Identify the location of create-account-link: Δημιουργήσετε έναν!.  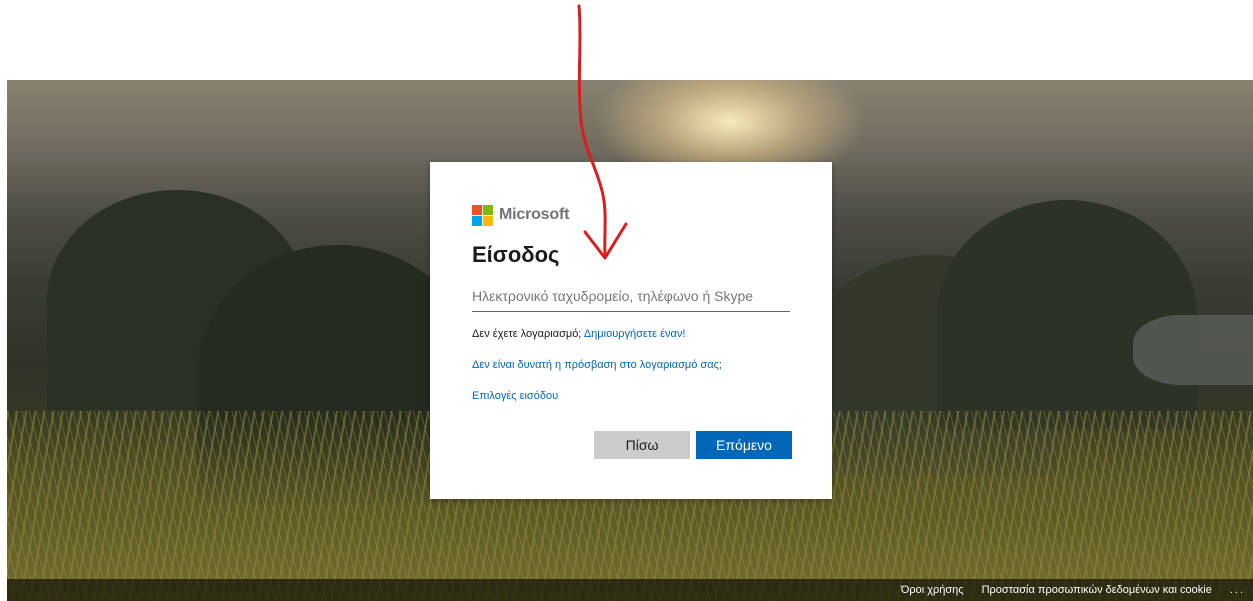
(635, 334).